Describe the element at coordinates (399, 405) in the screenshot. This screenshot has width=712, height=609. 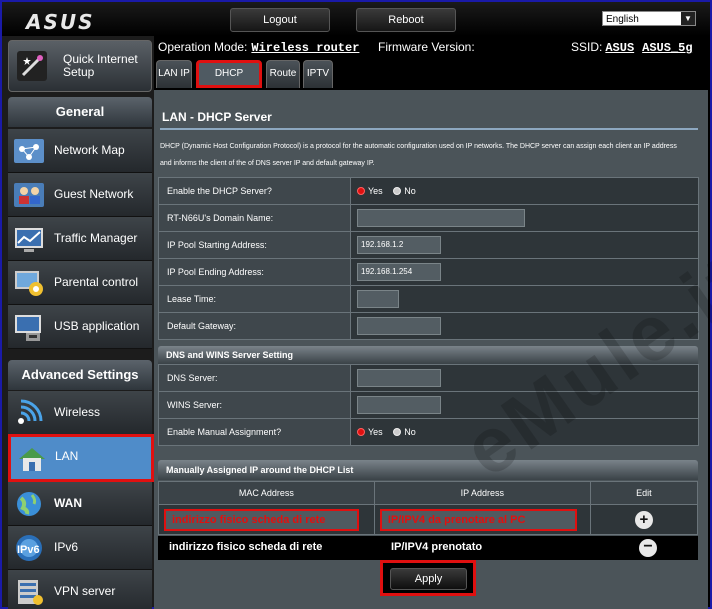
I see `wins-server-input` at that location.